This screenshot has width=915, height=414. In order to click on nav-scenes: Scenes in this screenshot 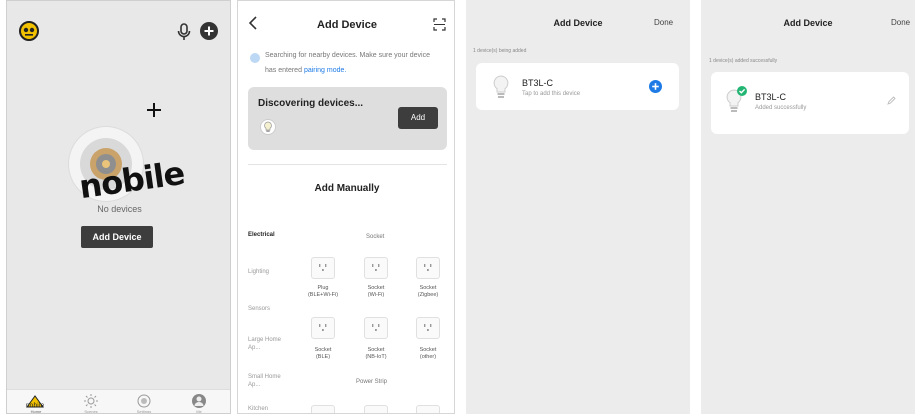, I will do `click(91, 403)`.